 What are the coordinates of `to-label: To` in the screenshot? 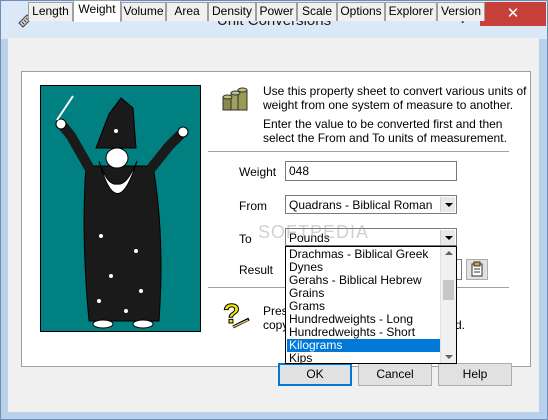 It's located at (245, 239).